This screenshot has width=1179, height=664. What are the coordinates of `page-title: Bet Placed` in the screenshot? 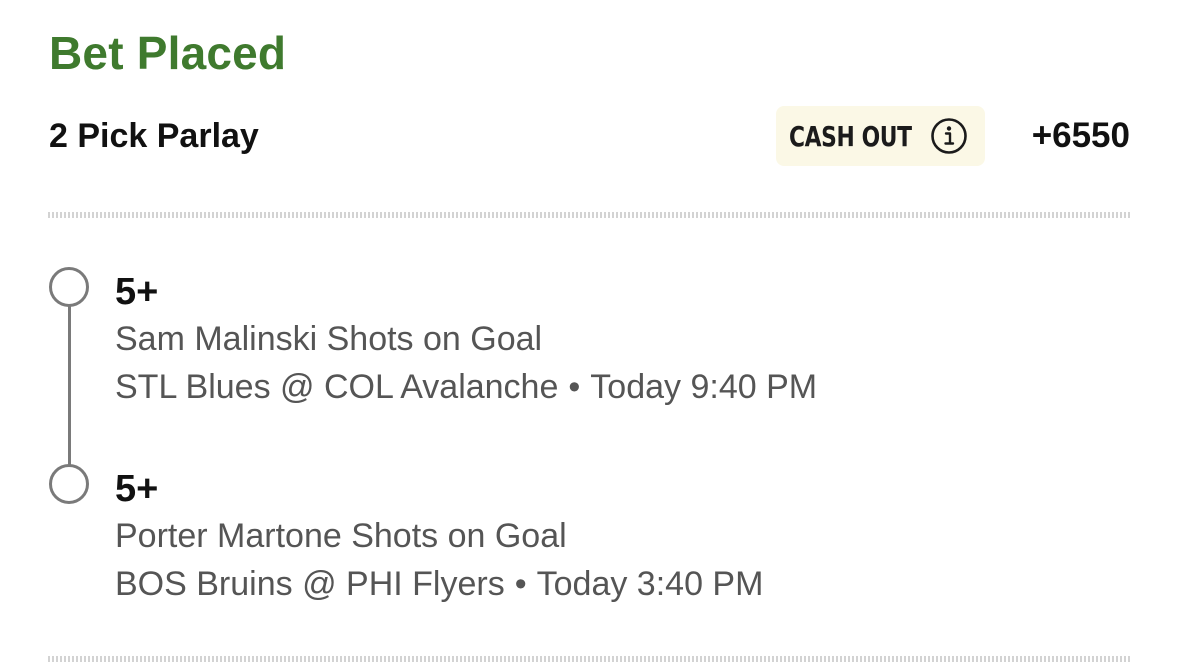 It's located at (168, 53).